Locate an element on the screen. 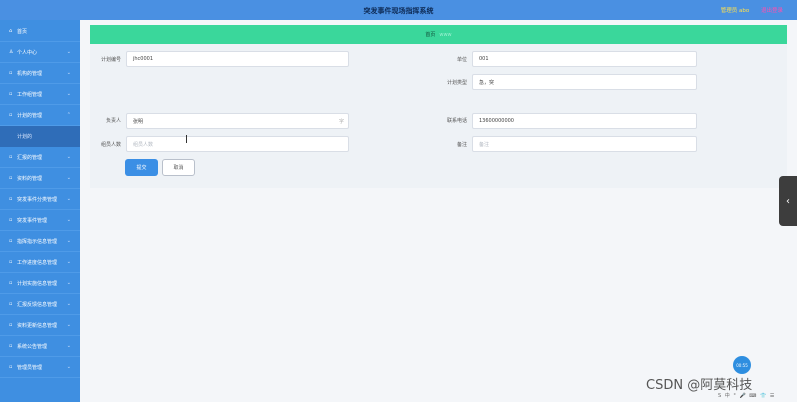 The width and height of the screenshot is (797, 402). sidebar-item-report: ▫ 汇报的管理 ⌄ is located at coordinates (40, 157).